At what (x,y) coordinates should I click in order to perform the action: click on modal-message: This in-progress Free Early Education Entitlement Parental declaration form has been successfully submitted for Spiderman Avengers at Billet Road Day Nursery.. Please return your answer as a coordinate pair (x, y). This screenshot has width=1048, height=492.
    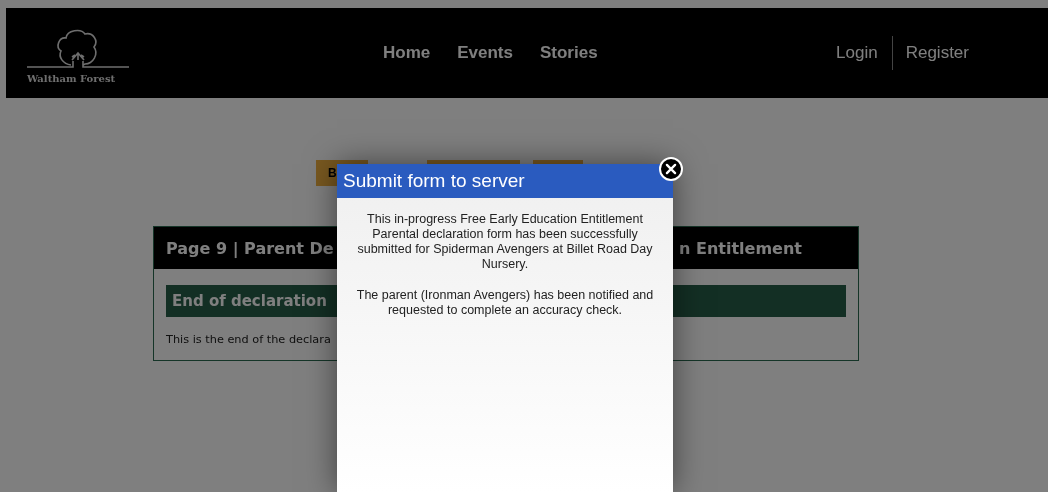
    Looking at the image, I should click on (505, 242).